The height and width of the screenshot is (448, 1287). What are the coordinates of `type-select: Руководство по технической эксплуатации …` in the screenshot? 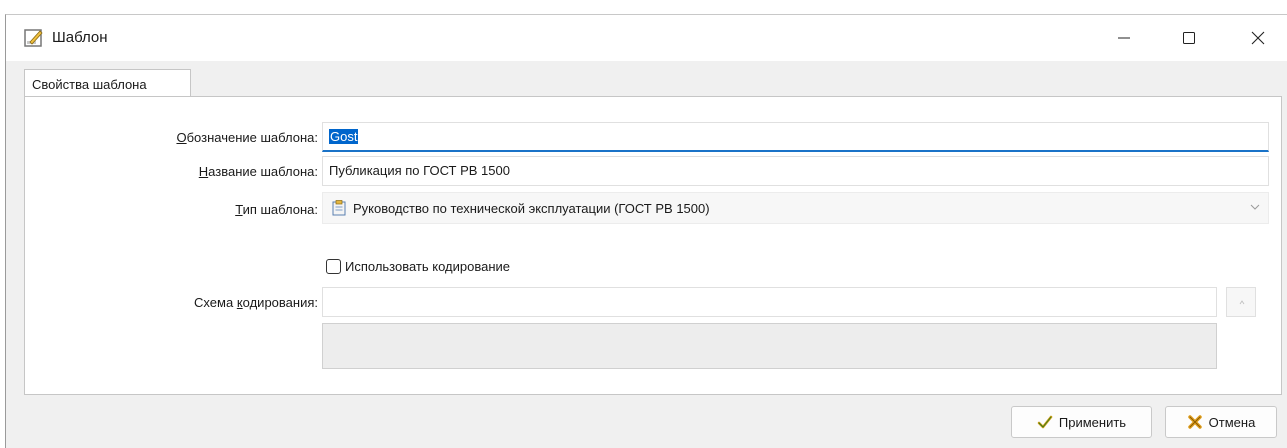 It's located at (795, 208).